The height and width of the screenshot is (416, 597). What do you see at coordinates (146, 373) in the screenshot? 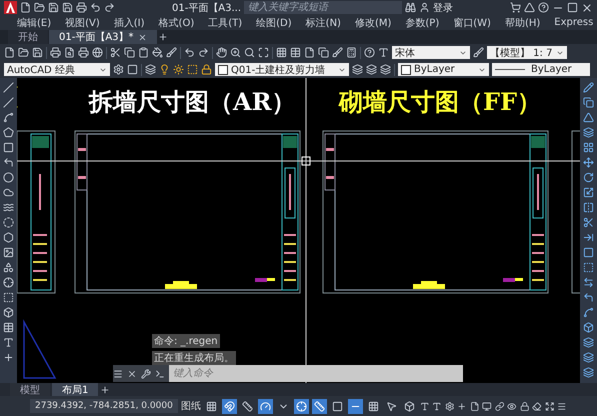
I see `wrench-icon` at bounding box center [146, 373].